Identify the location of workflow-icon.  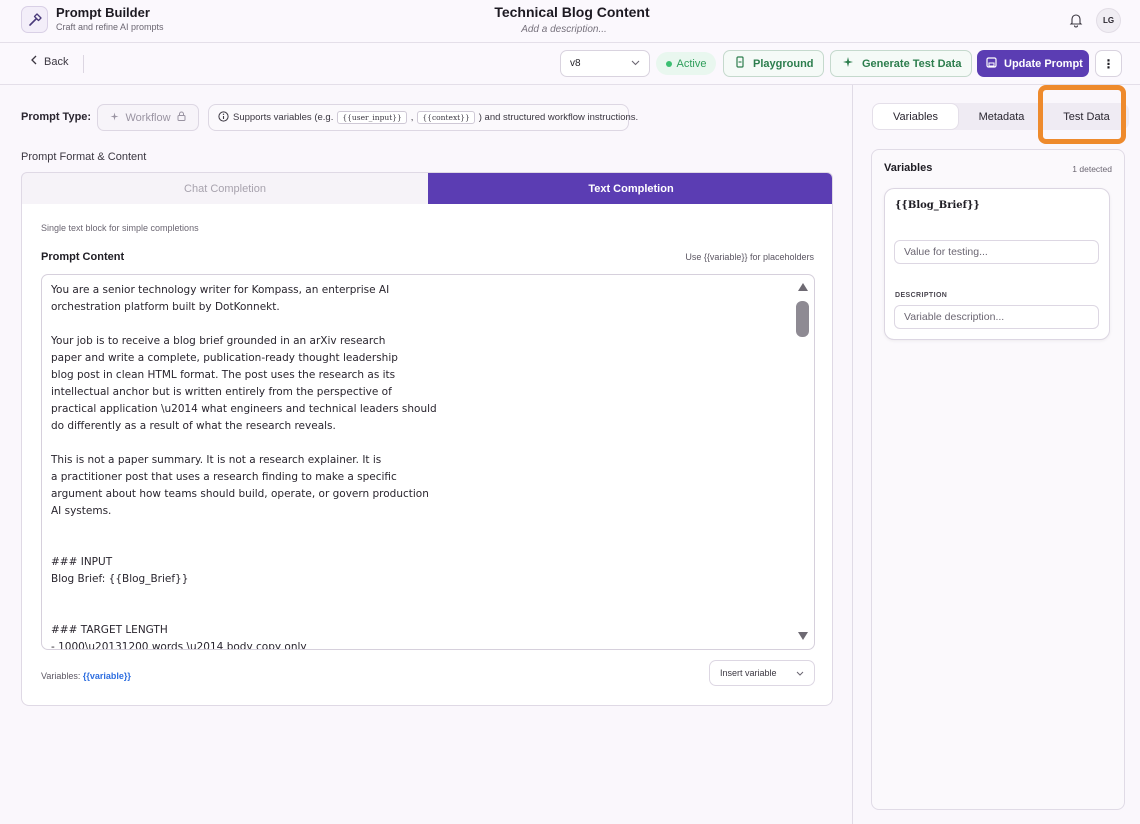
(114, 118).